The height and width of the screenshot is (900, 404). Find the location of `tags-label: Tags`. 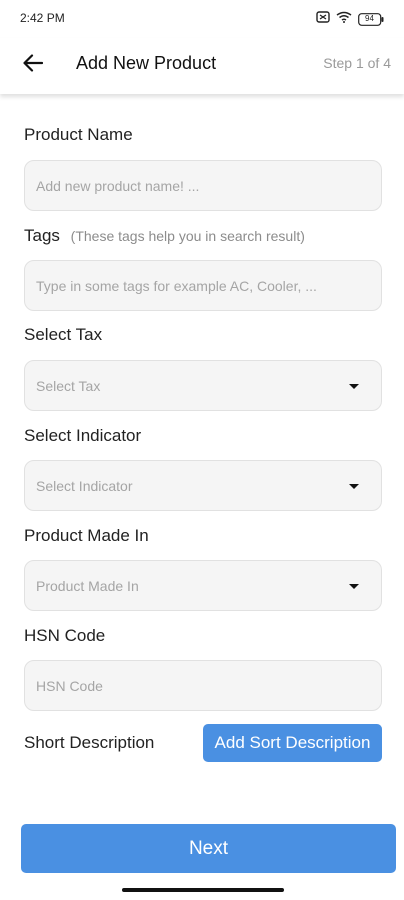

tags-label: Tags is located at coordinates (42, 235).